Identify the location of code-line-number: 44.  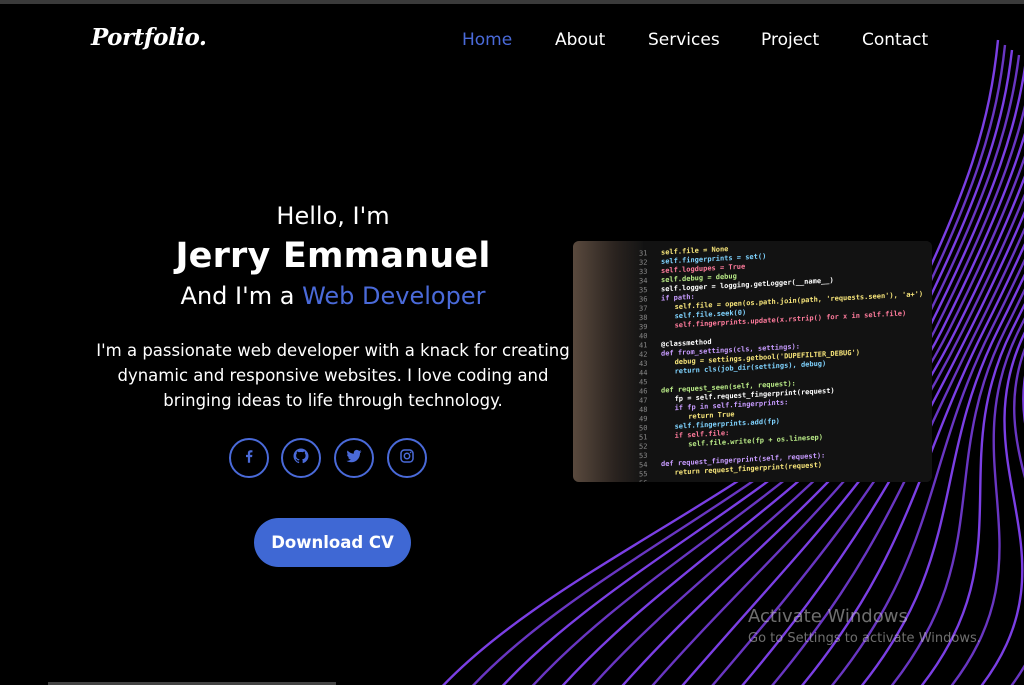
(643, 373).